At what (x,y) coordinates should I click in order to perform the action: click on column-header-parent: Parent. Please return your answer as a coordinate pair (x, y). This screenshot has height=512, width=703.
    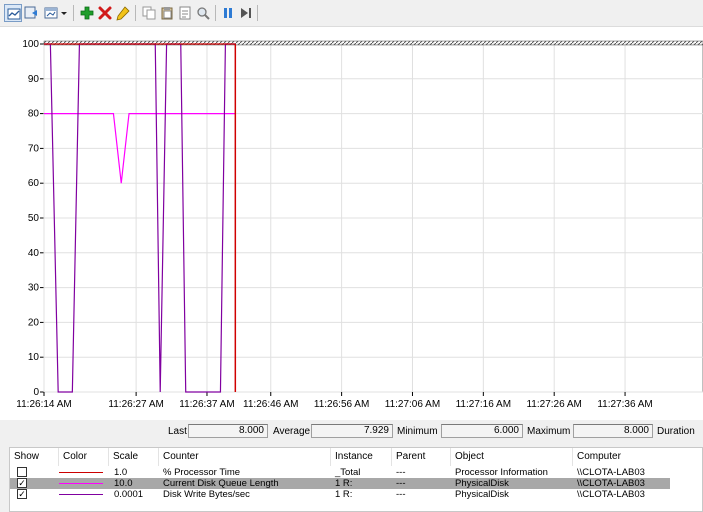
    Looking at the image, I should click on (421, 457).